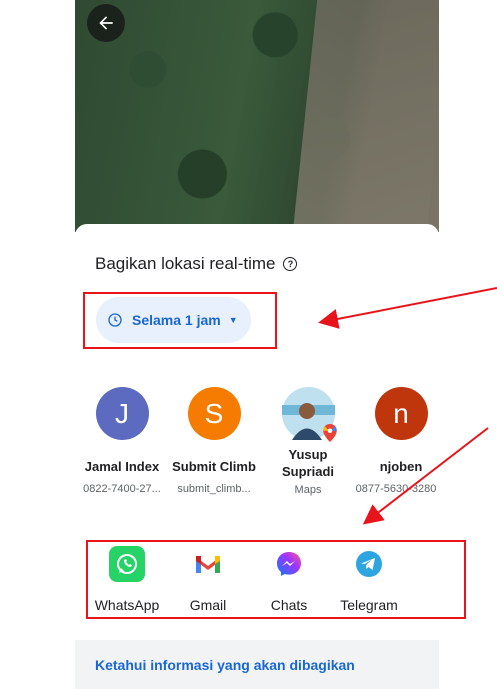 The image size is (497, 689). I want to click on arrow-left-icon, so click(106, 23).